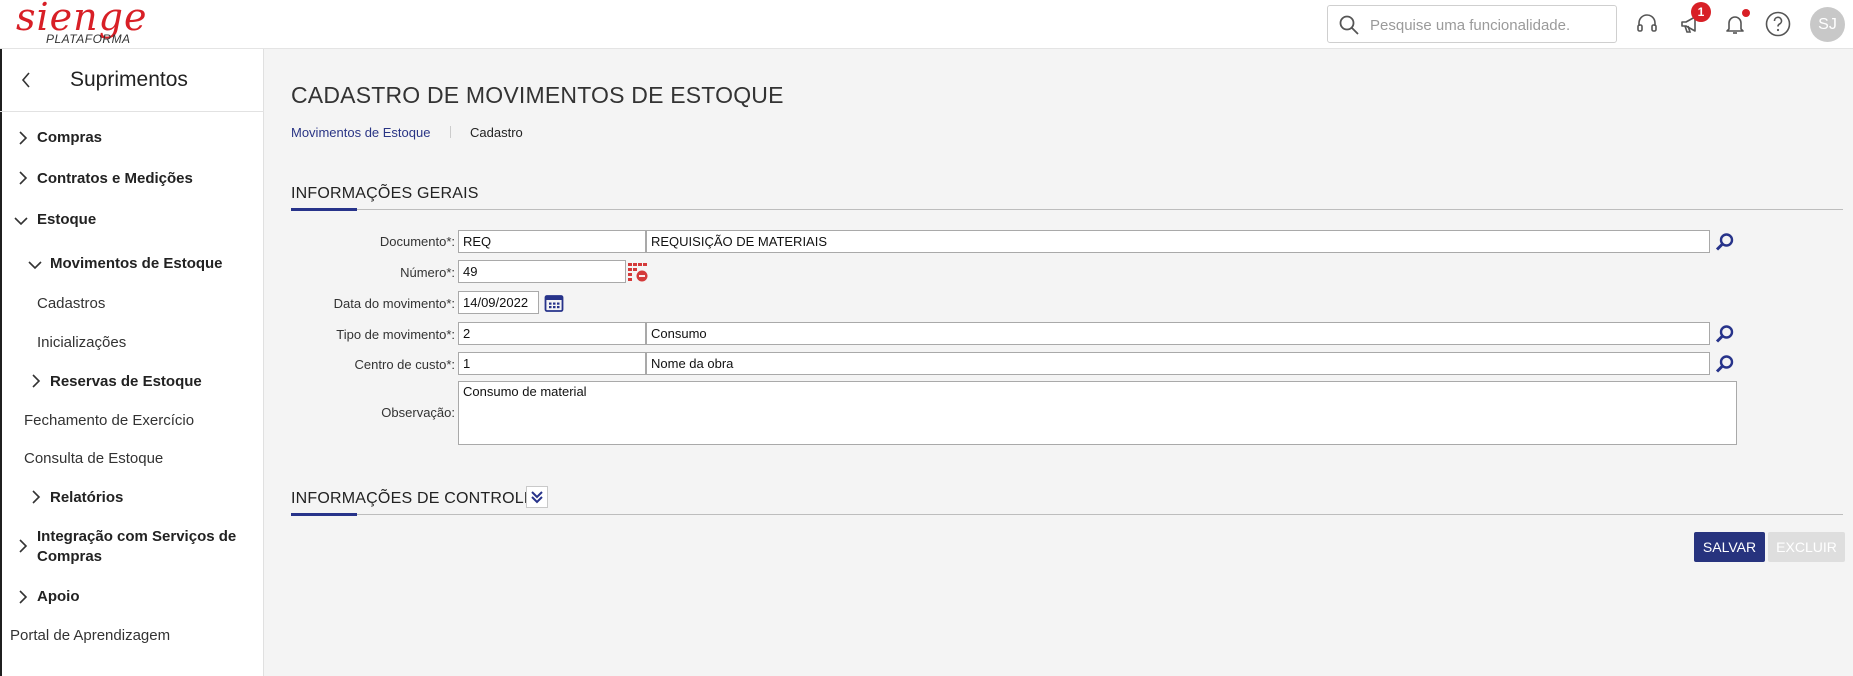  Describe the element at coordinates (542, 271) in the screenshot. I see `numero-input` at that location.